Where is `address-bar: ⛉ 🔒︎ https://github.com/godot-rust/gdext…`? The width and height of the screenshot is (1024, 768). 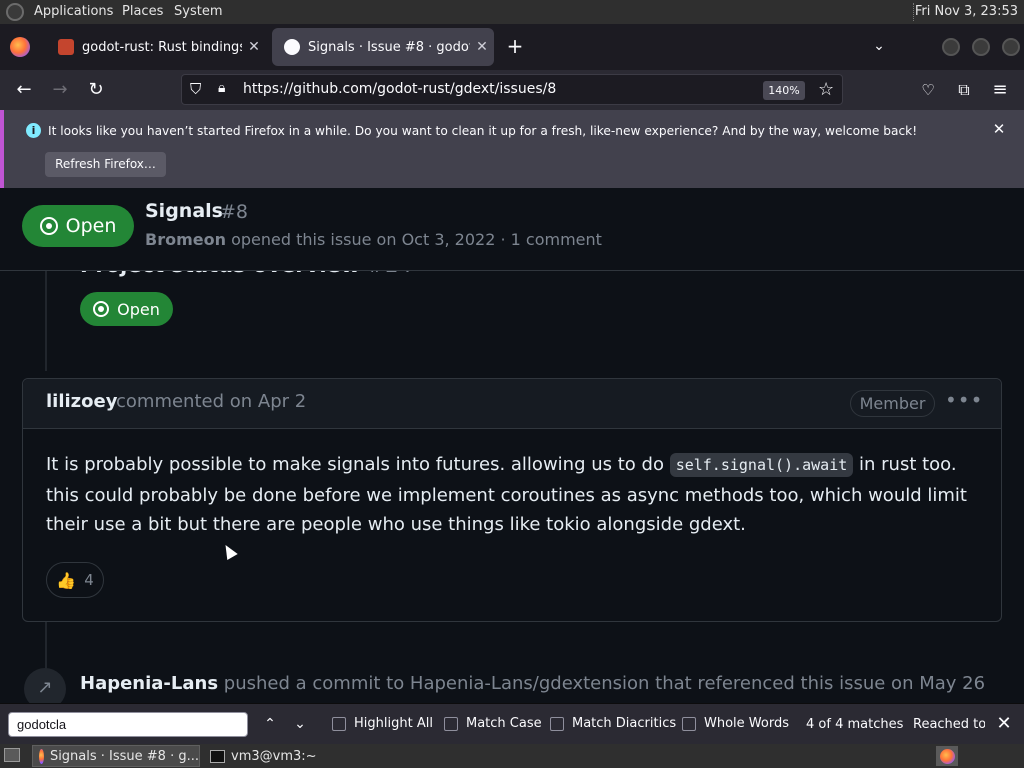 address-bar: ⛉ 🔒︎ https://github.com/godot-rust/gdext… is located at coordinates (512, 89).